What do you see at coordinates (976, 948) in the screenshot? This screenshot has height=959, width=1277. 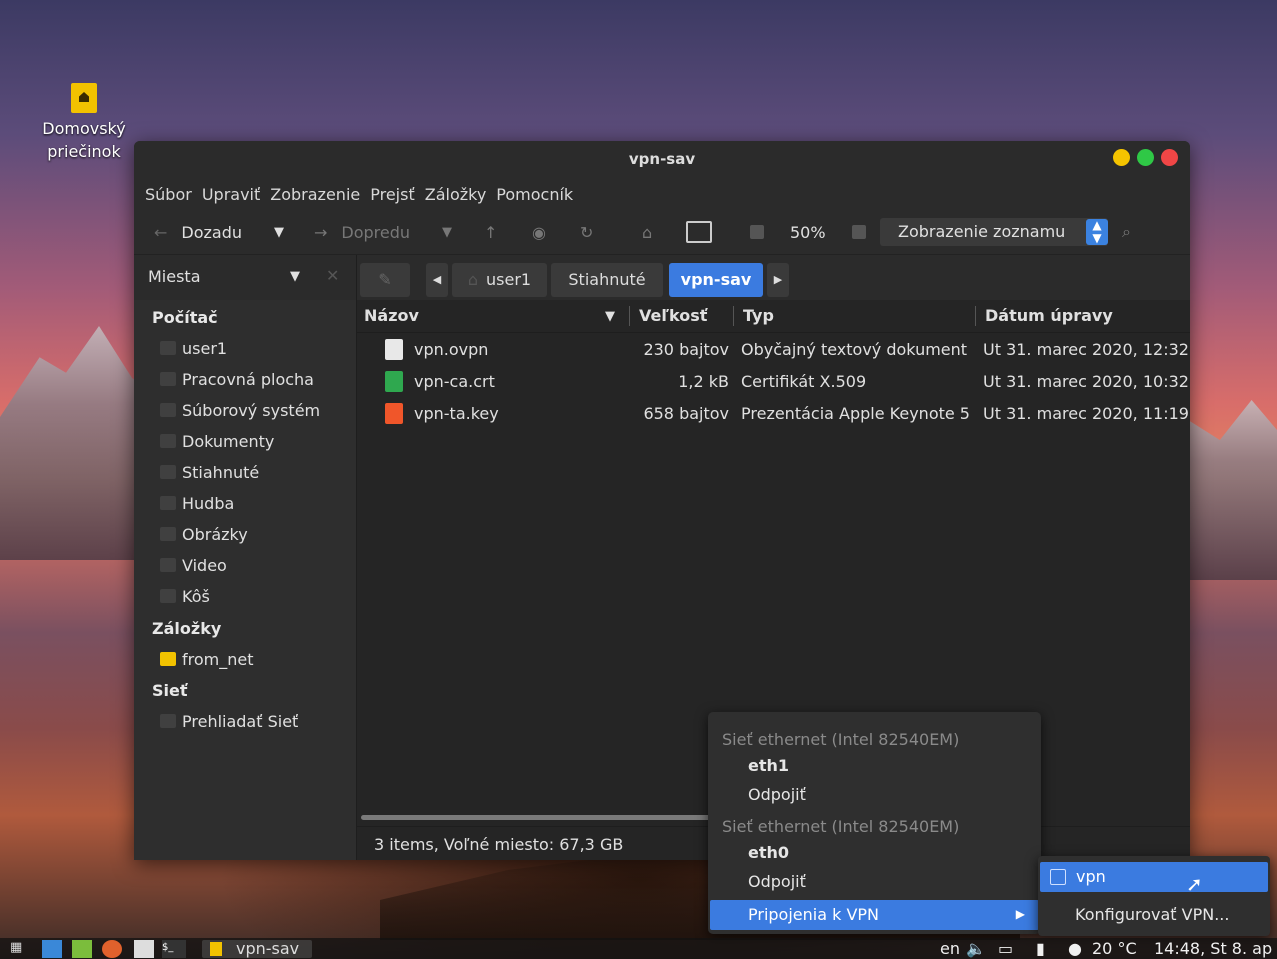 I see `volume-icon: 🔈` at bounding box center [976, 948].